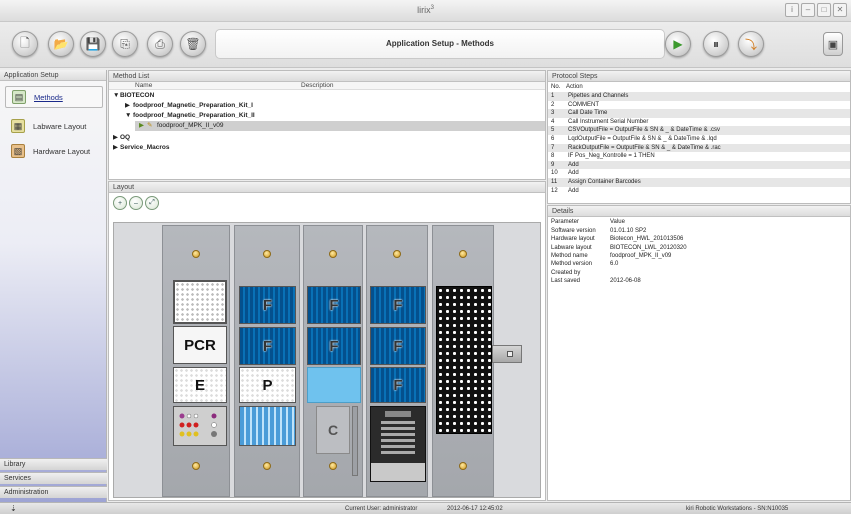 This screenshot has height=514, width=851. I want to click on current-user: Current User: administrator, so click(381, 509).